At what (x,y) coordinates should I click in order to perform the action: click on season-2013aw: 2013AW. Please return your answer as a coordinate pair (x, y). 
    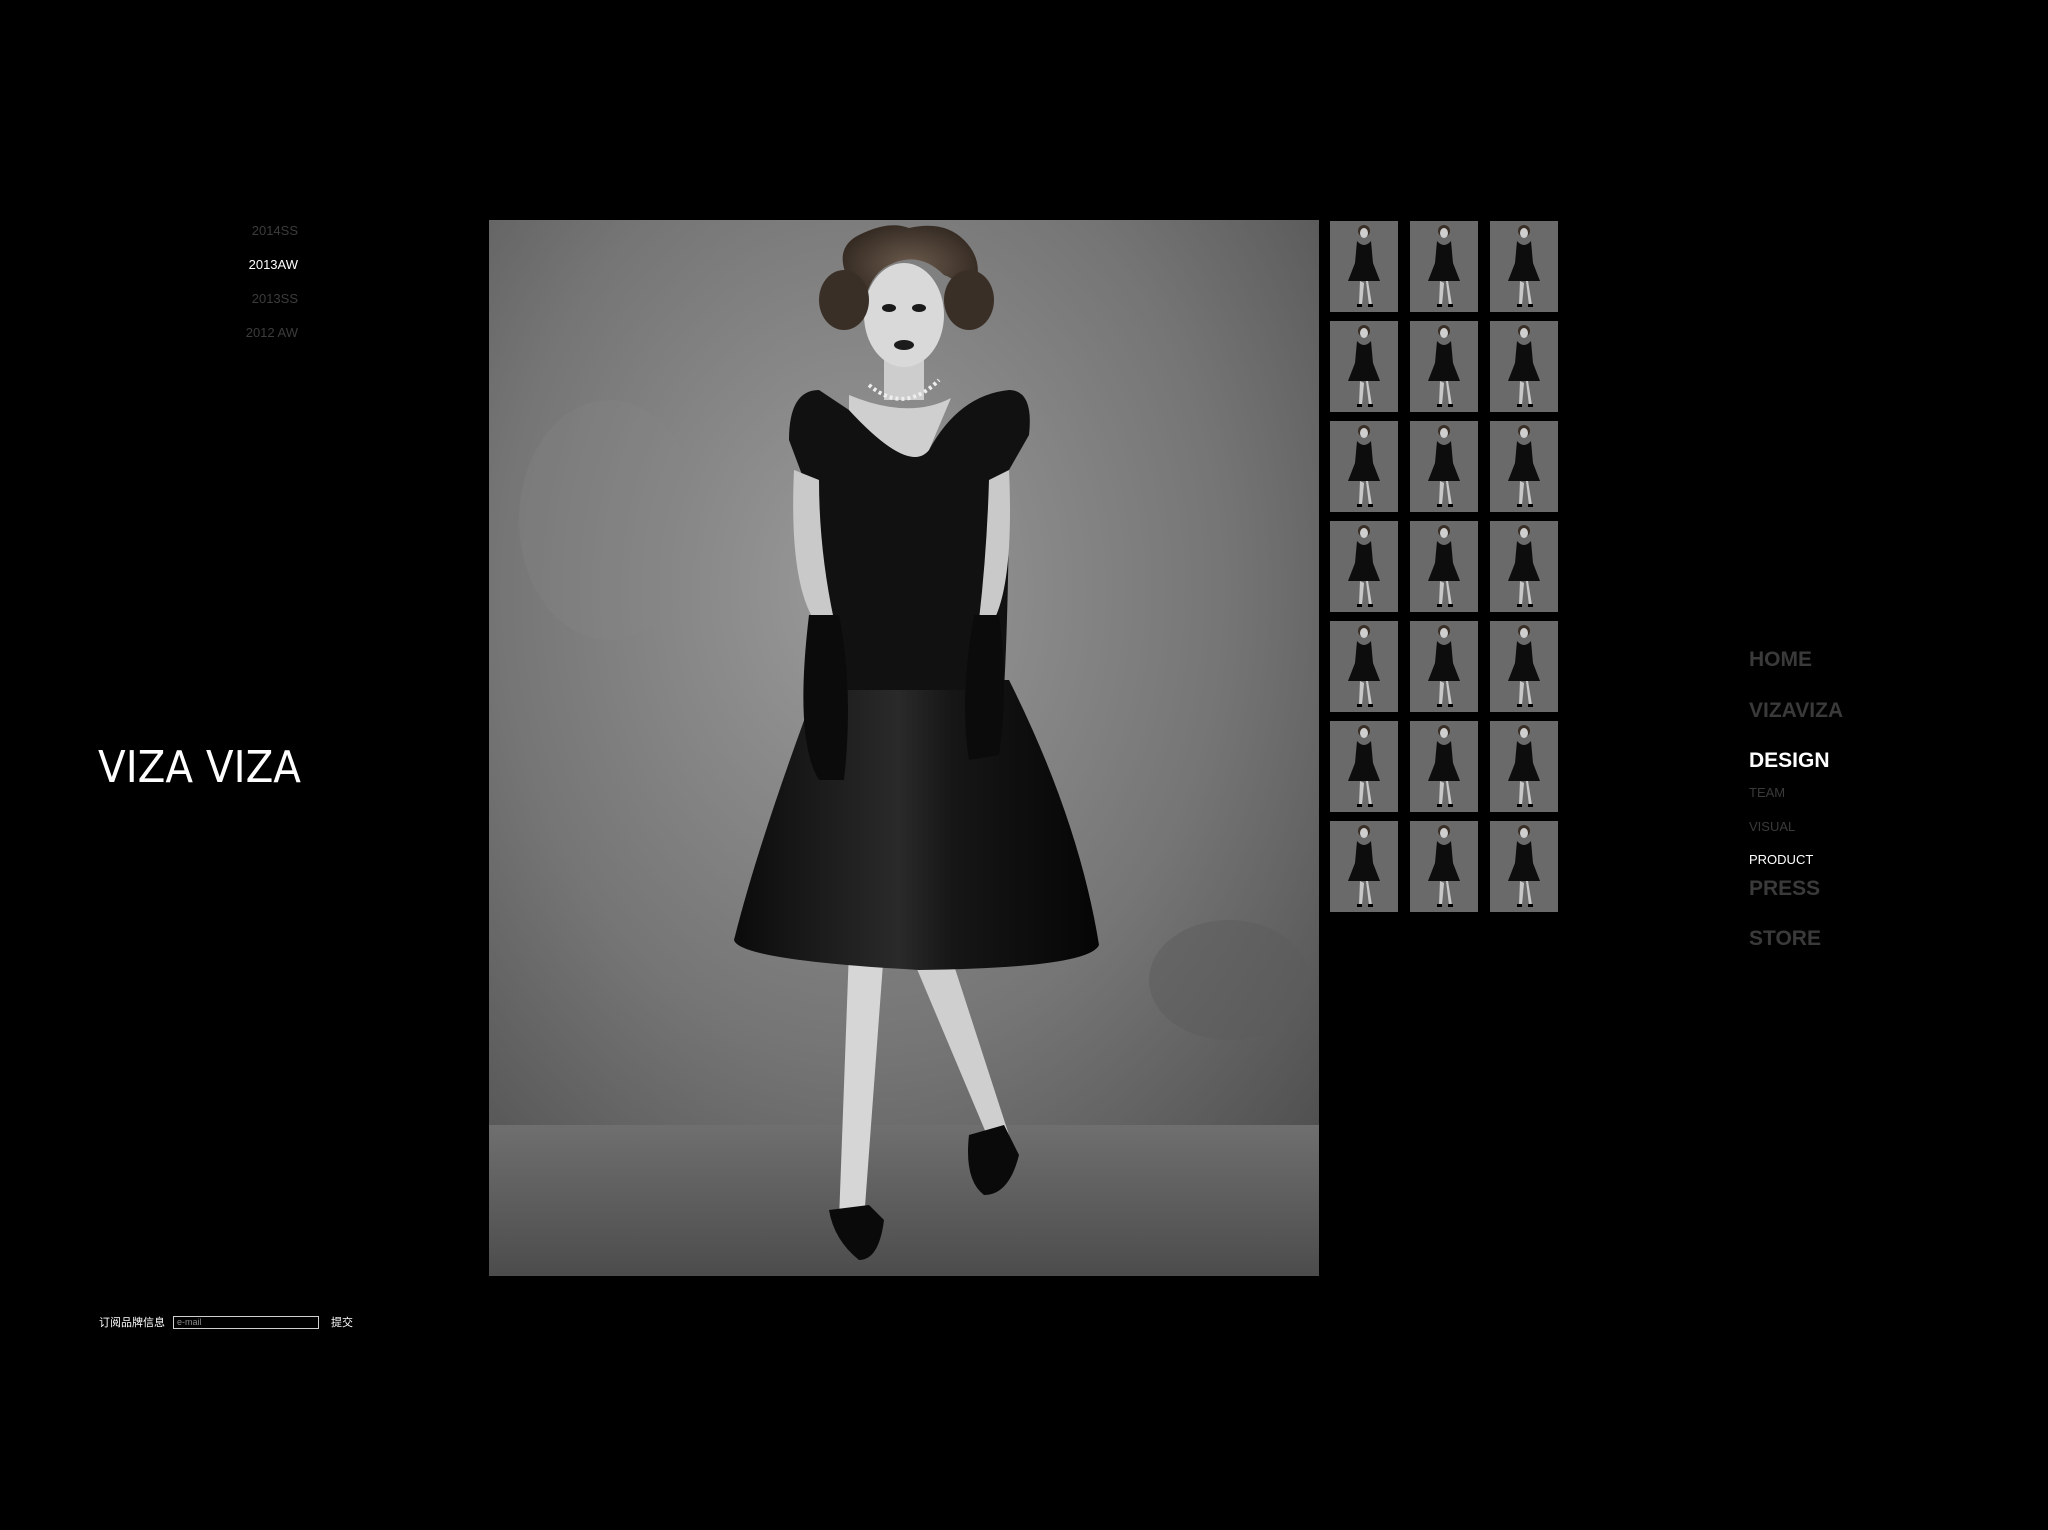
    Looking at the image, I should click on (239, 265).